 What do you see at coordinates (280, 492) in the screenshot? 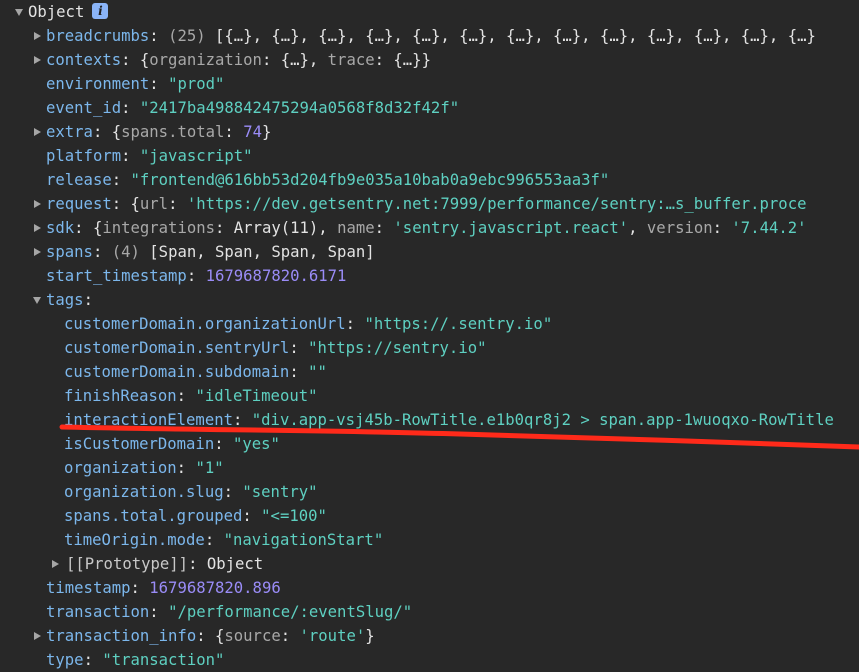
I see `property-value-fragment: "sentry"` at bounding box center [280, 492].